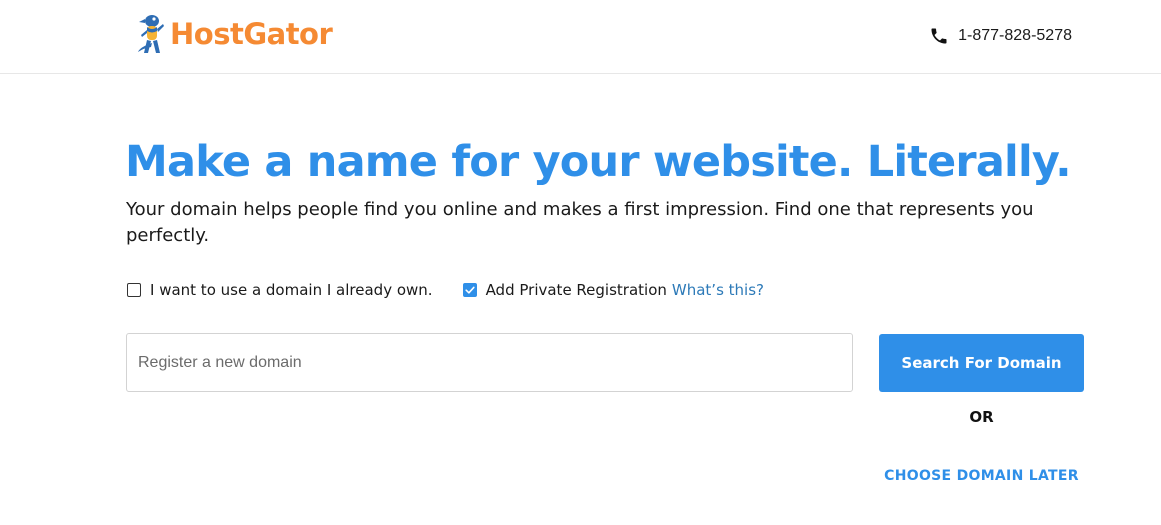 This screenshot has width=1161, height=525. Describe the element at coordinates (981, 476) in the screenshot. I see `choose-domain-later-link: CHOOSE DOMAIN LATER` at that location.